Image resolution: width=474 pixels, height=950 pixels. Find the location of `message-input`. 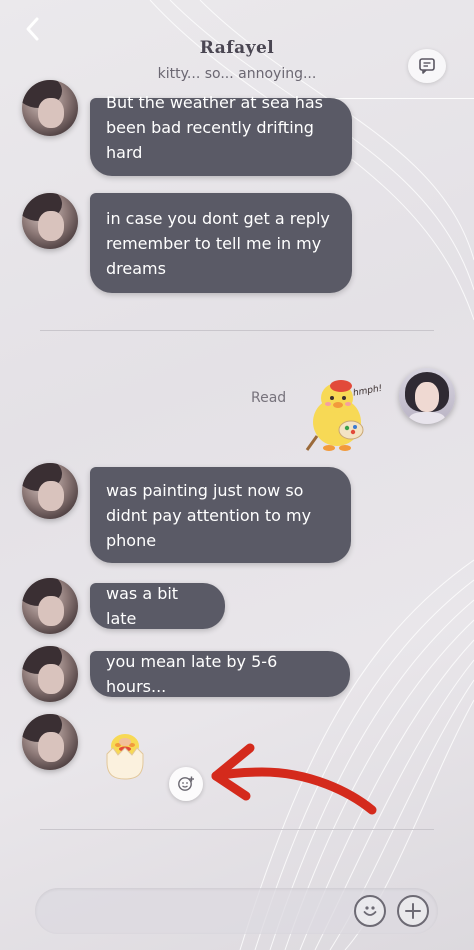

message-input is located at coordinates (199, 911).